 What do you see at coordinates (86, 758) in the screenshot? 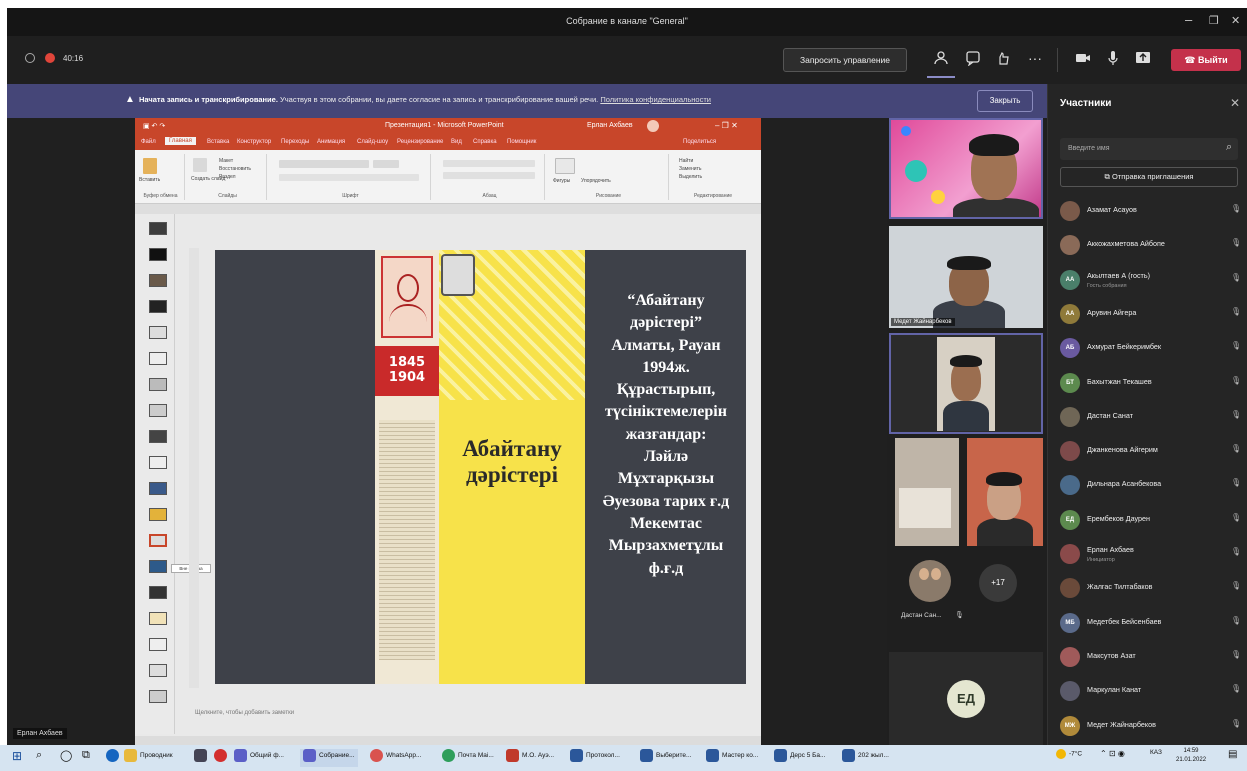
I see `task-view-icon: ⧉` at bounding box center [86, 758].